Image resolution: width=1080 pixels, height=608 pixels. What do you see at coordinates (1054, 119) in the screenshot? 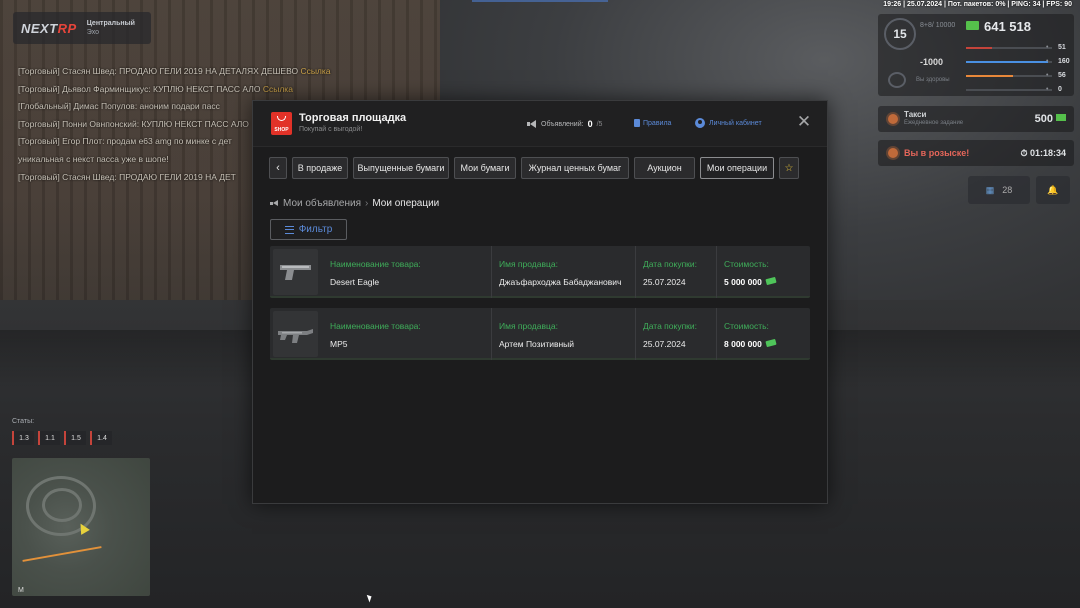
I see `task-reward: 500` at bounding box center [1054, 119].